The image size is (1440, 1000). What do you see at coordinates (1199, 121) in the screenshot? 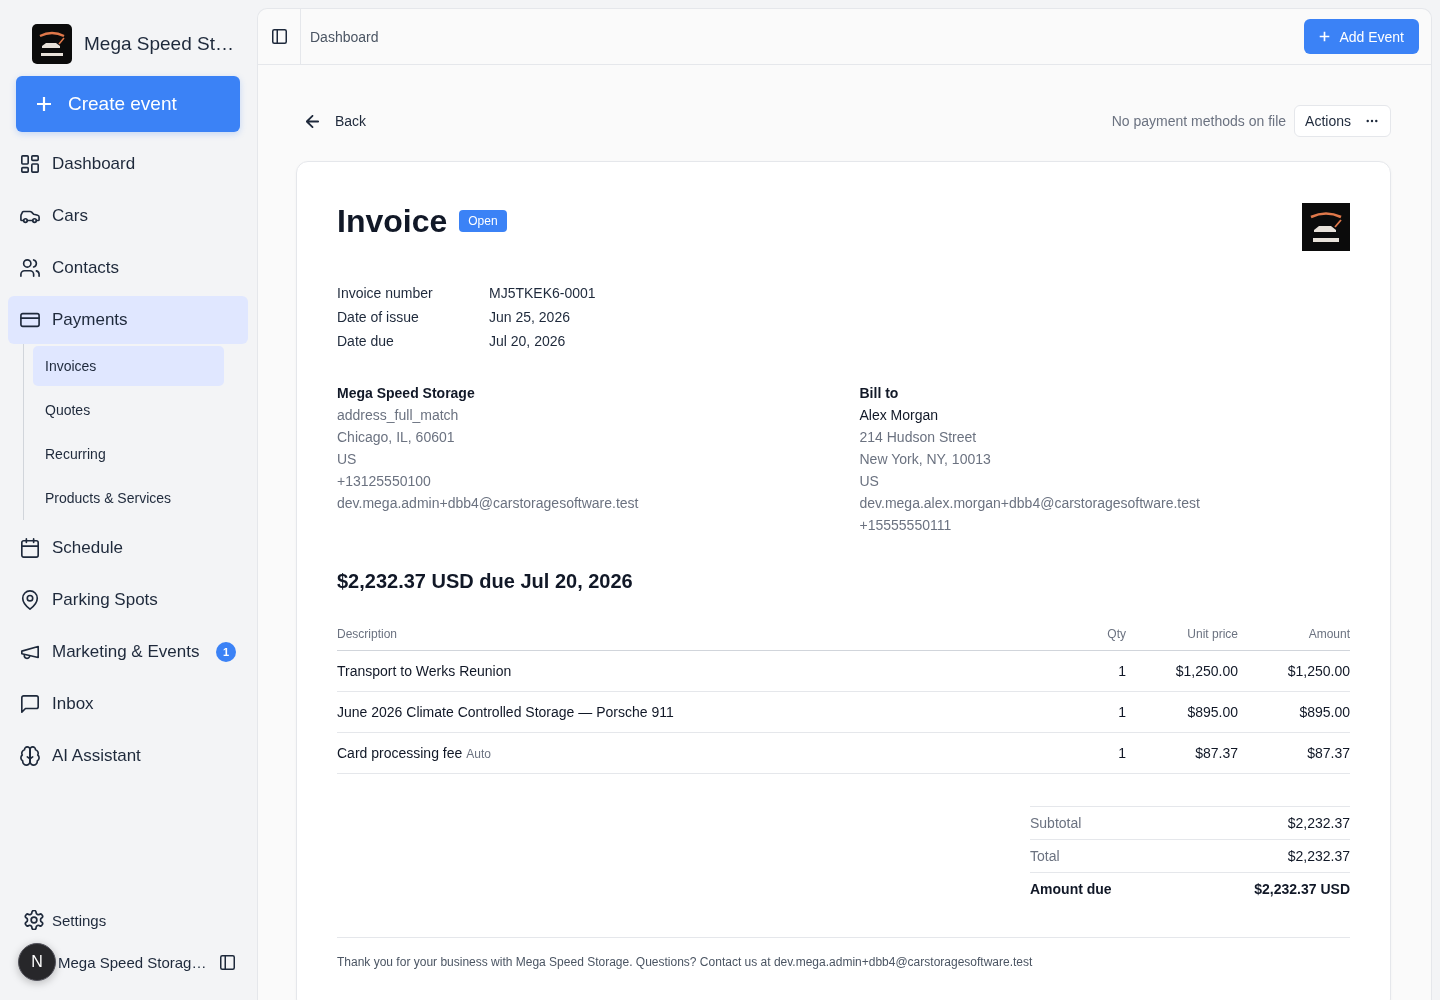
I see `payment-note: No payment methods on file` at bounding box center [1199, 121].